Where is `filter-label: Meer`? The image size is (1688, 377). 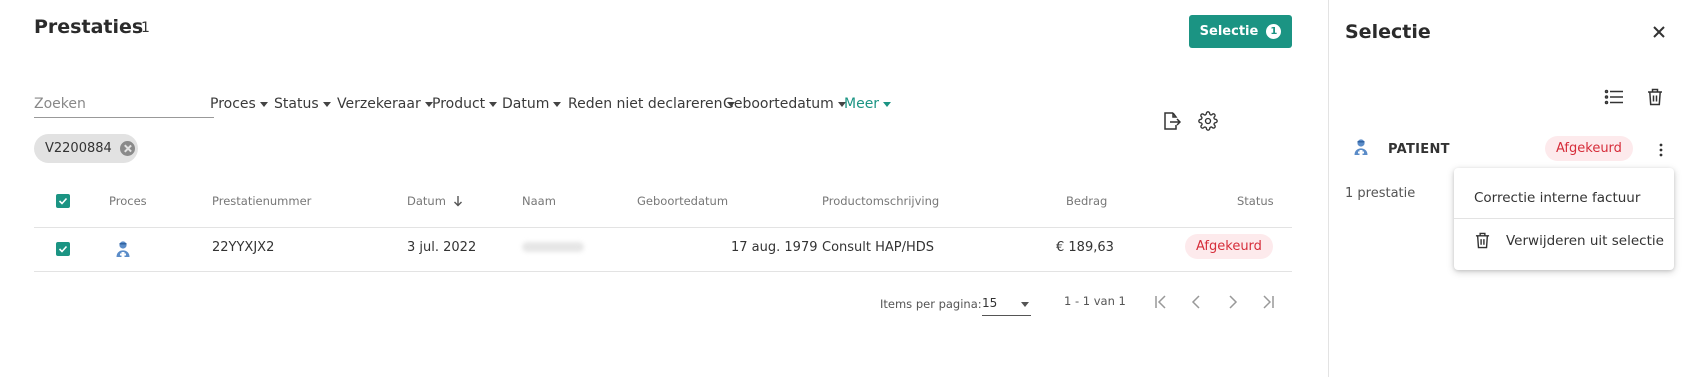
filter-label: Meer is located at coordinates (862, 104).